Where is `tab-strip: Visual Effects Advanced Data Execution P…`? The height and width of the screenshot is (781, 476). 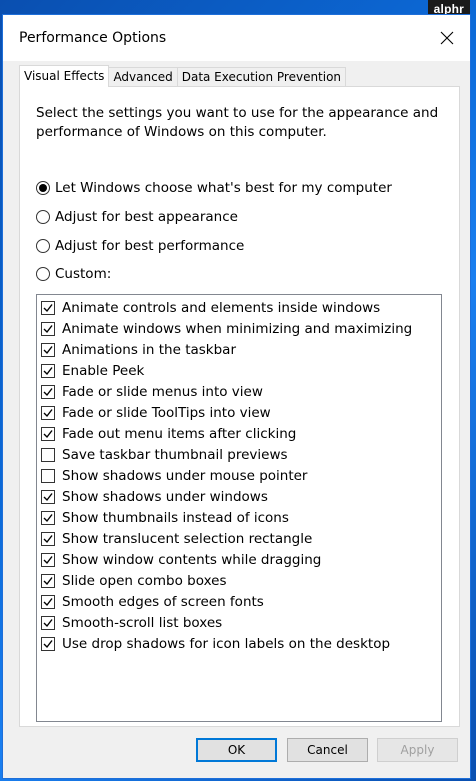
tab-strip: Visual Effects Advanced Data Execution P… is located at coordinates (183, 76).